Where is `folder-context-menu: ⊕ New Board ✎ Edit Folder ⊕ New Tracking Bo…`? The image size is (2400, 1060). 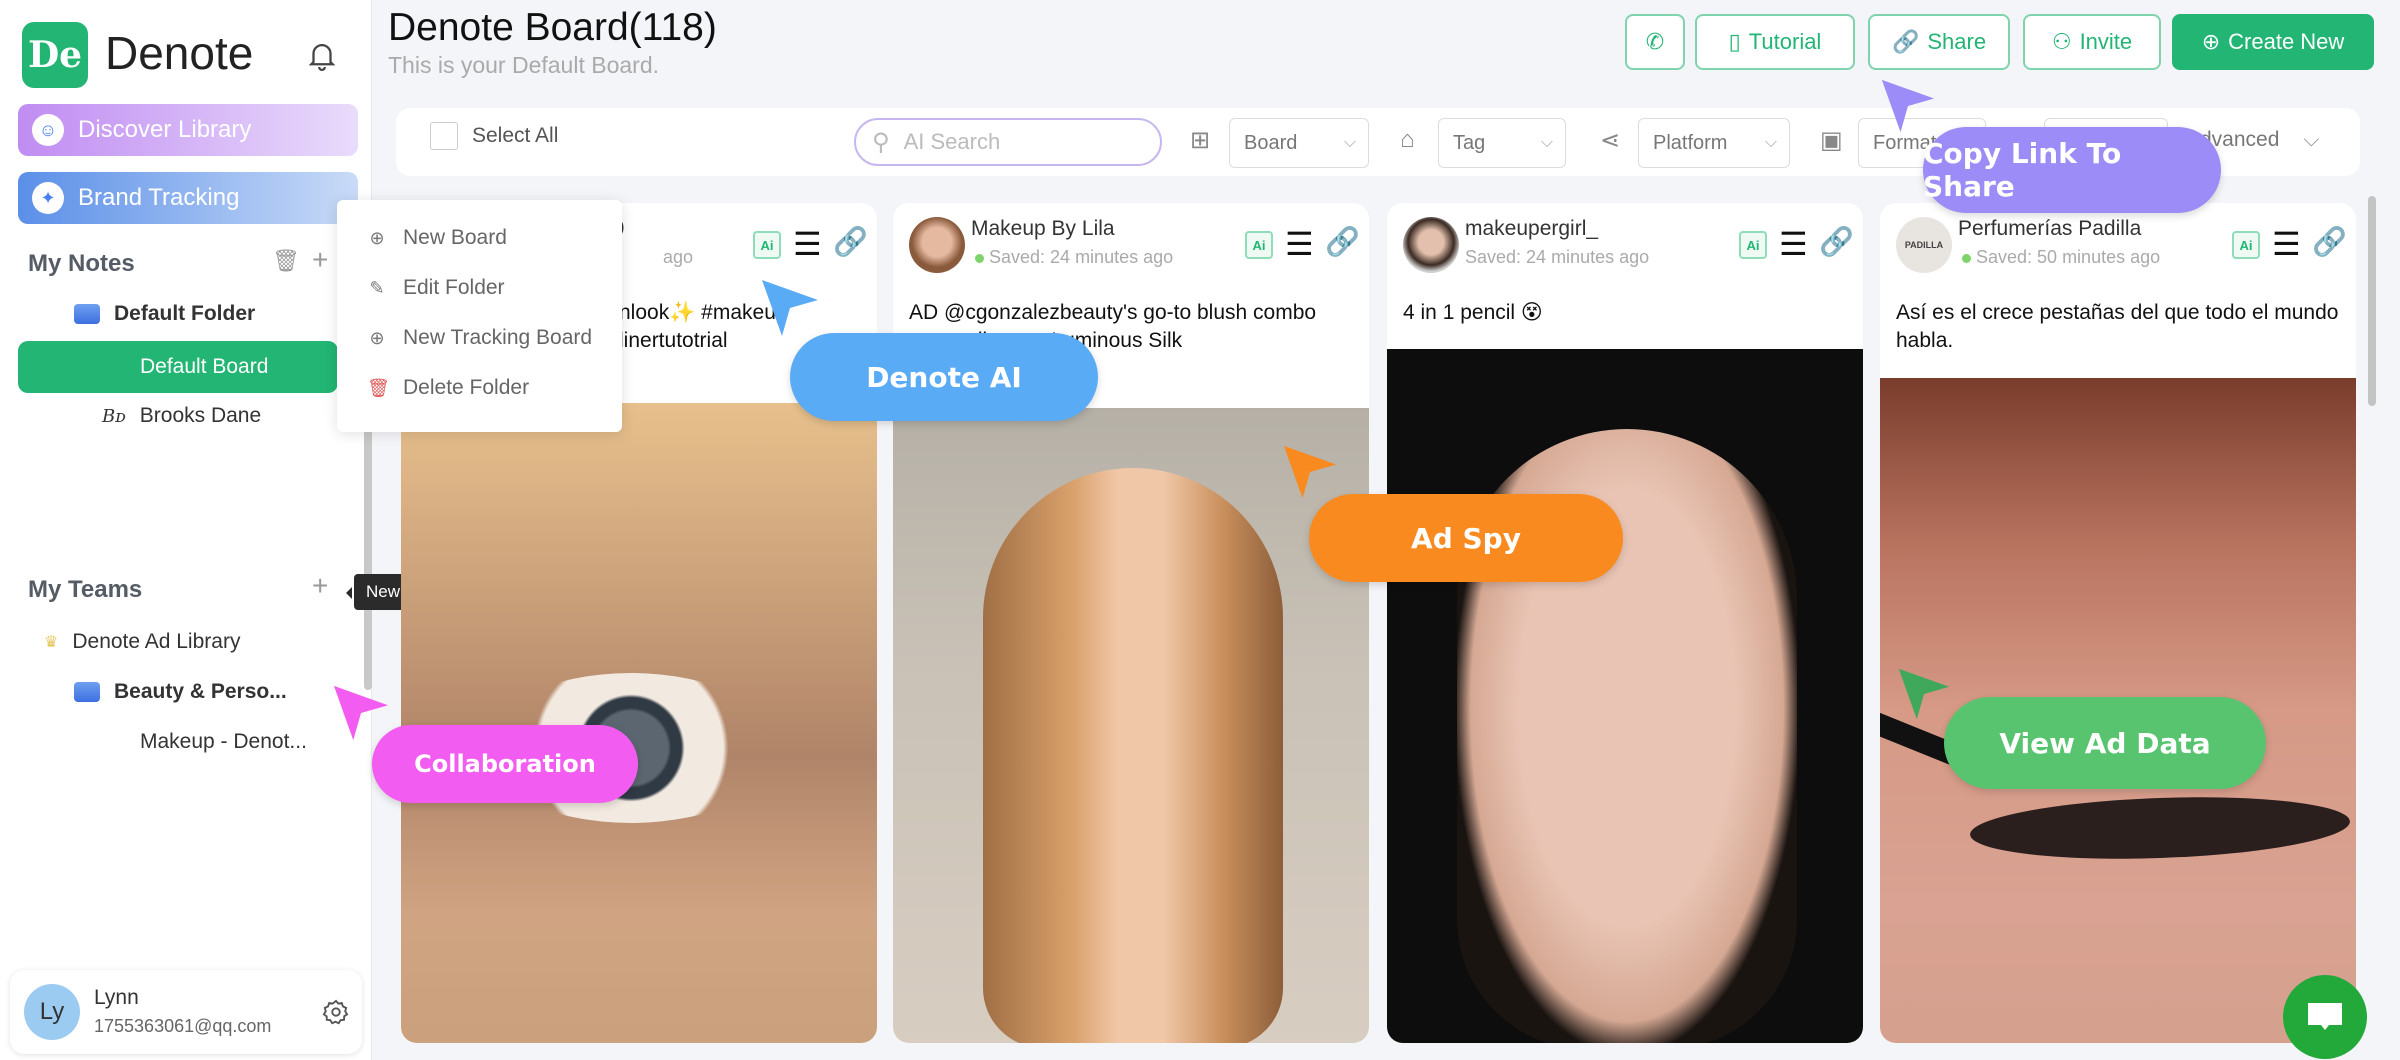
folder-context-menu: ⊕ New Board ✎ Edit Folder ⊕ New Tracking Bo… is located at coordinates (479, 316).